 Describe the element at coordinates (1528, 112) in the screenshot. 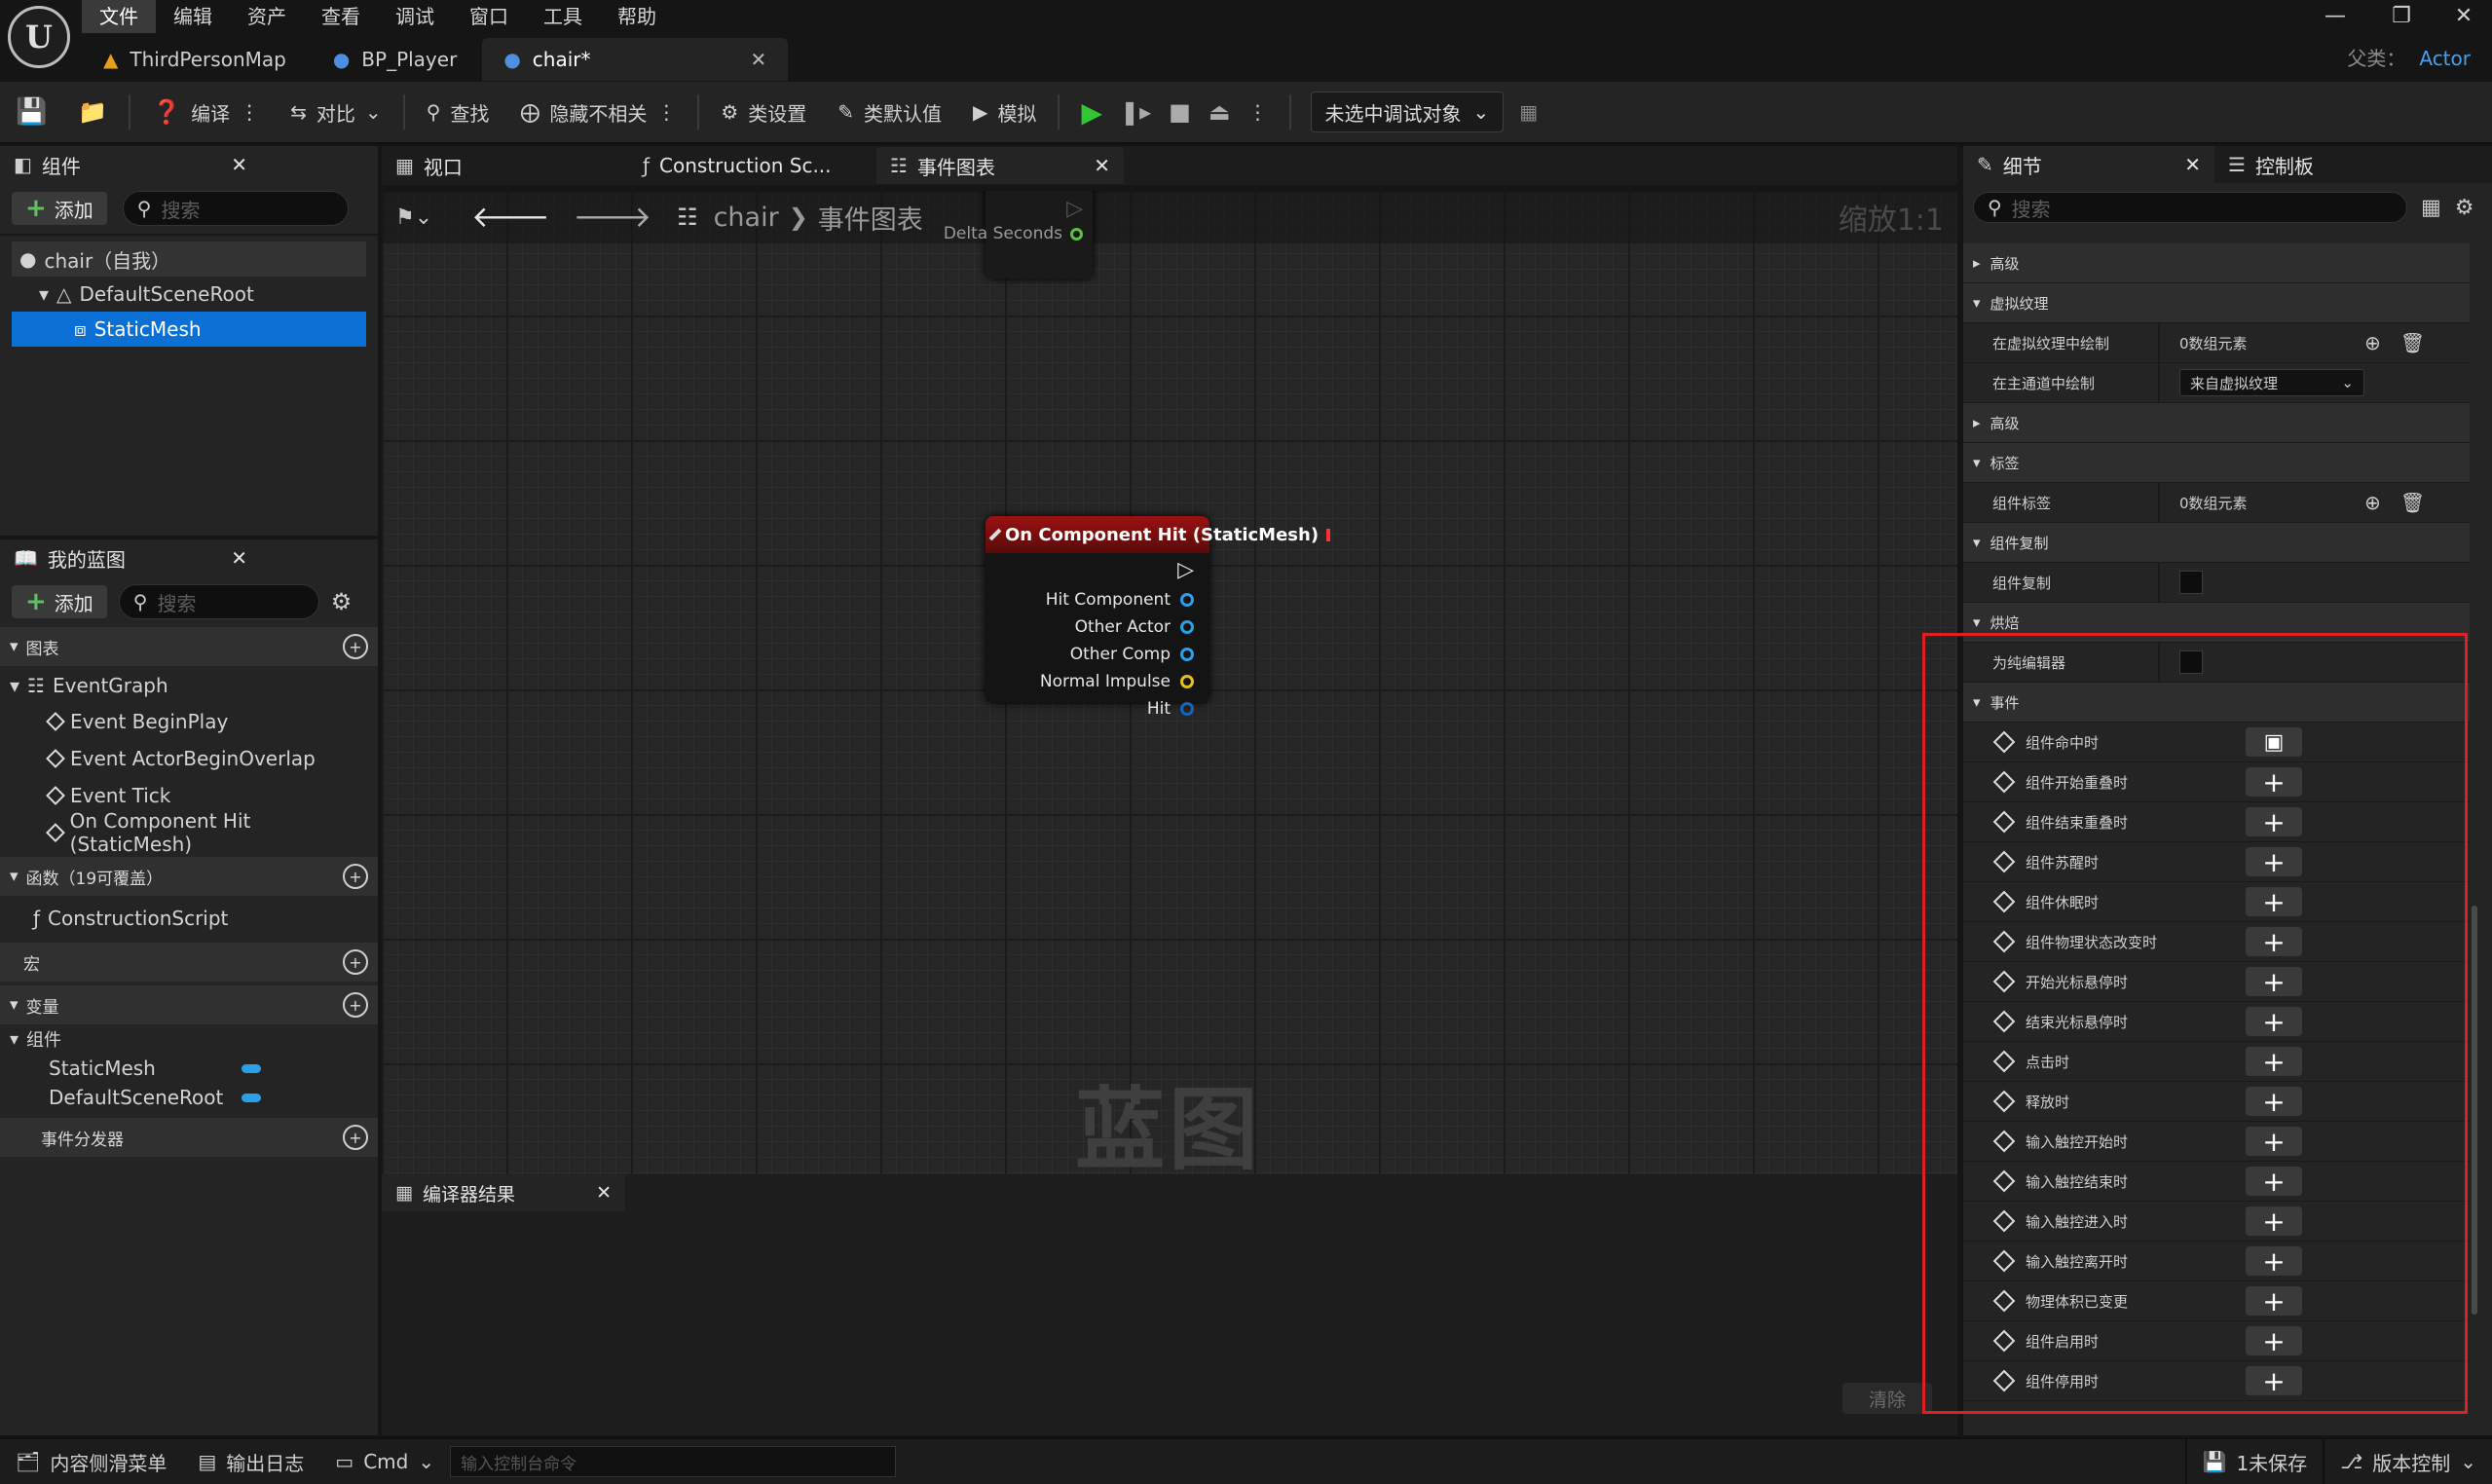

I see `debug-filter-button: ▦` at that location.